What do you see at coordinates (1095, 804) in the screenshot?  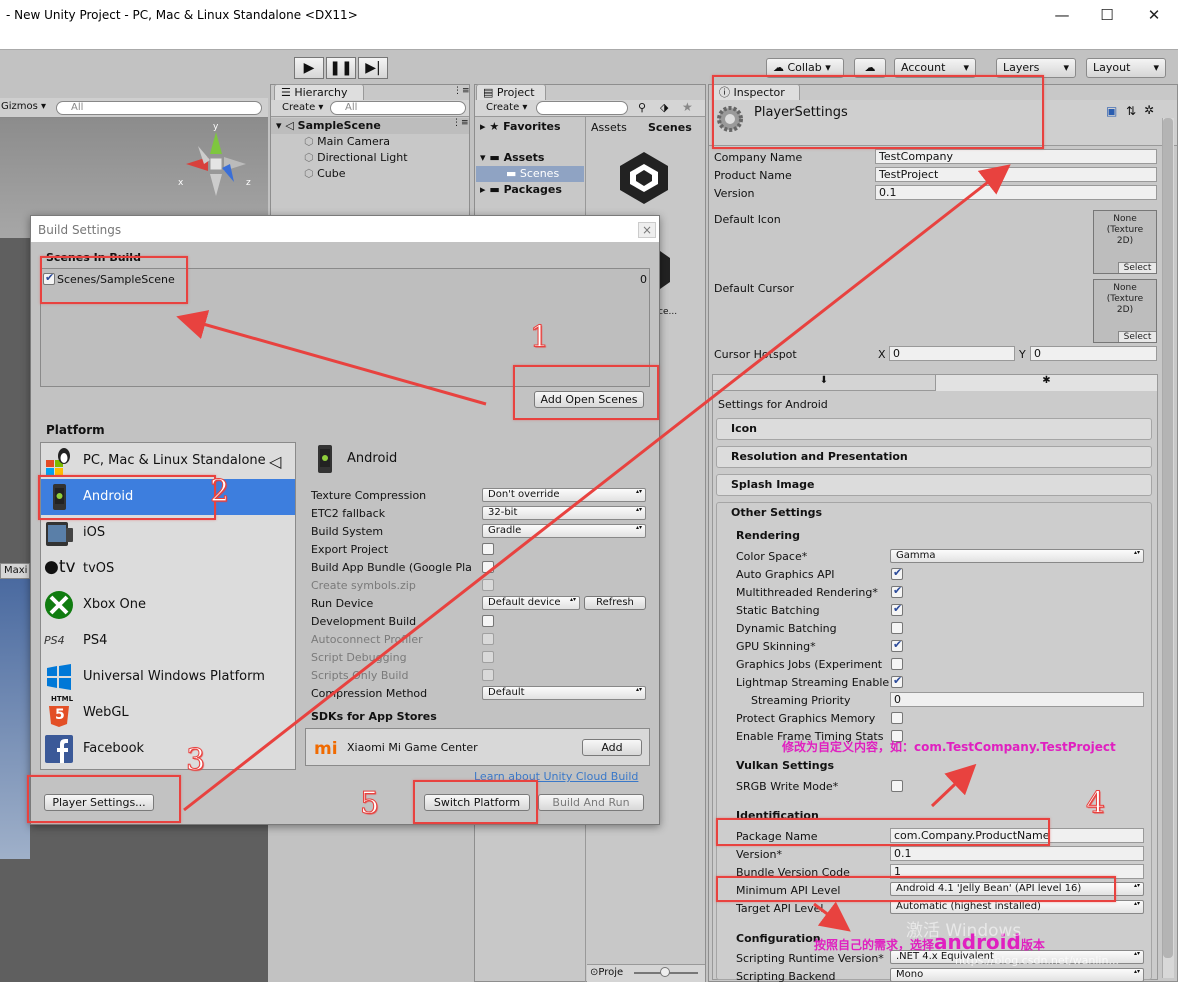 I see `step-number-4: 4` at bounding box center [1095, 804].